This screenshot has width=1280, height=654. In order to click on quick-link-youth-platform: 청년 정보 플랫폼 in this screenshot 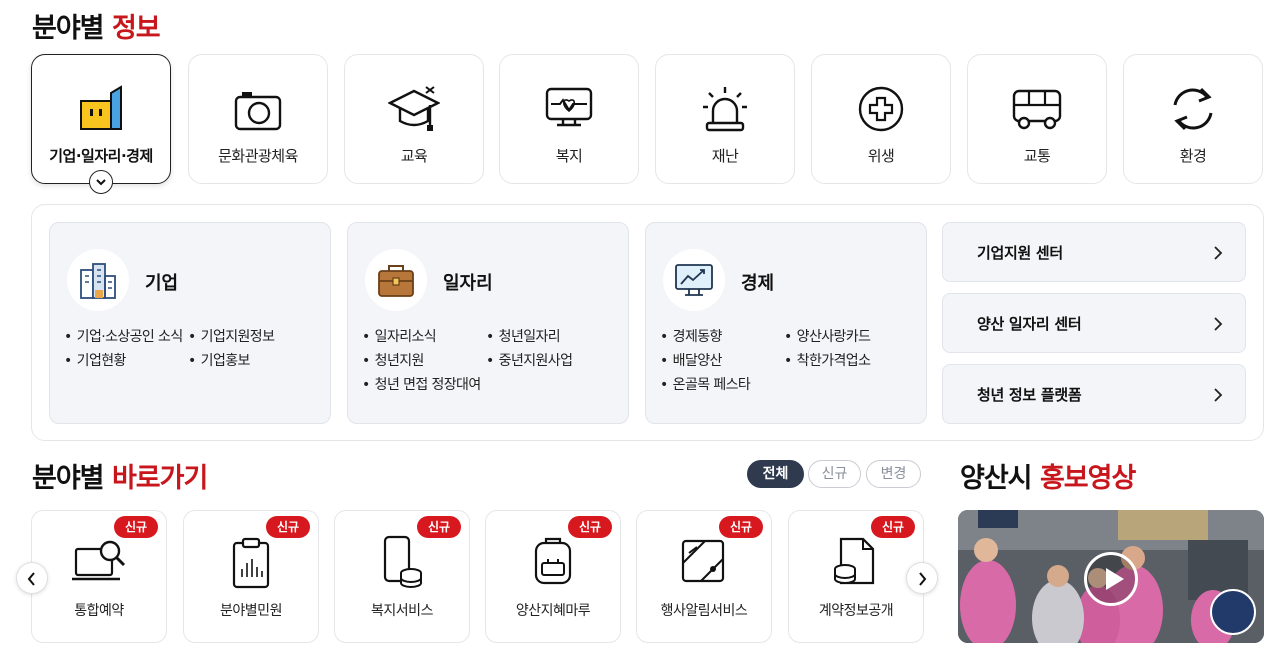, I will do `click(1094, 394)`.